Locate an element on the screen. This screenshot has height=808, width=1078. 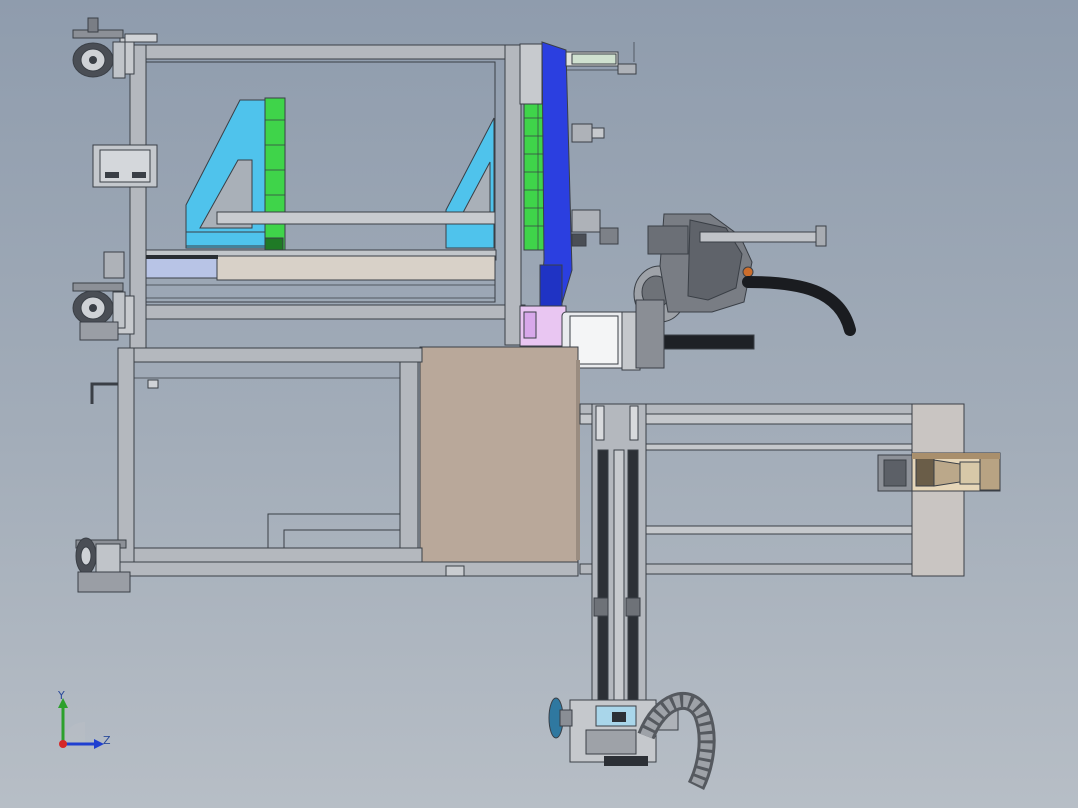
tan-cover-panel is located at coordinates (499, 456).